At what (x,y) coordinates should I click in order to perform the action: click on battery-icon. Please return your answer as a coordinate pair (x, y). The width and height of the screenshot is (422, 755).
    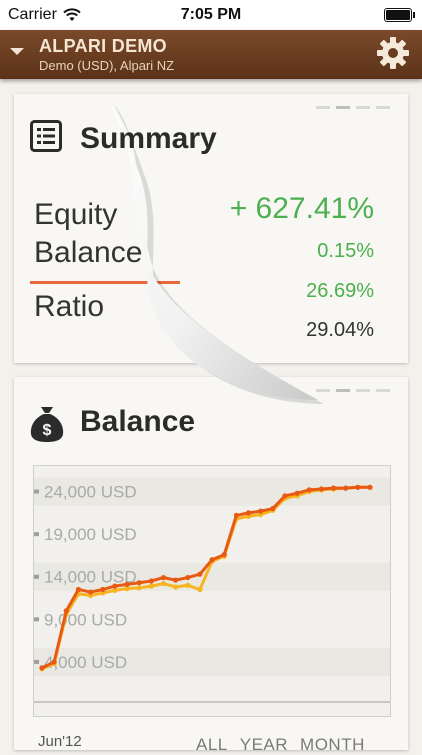
    Looking at the image, I should click on (399, 15).